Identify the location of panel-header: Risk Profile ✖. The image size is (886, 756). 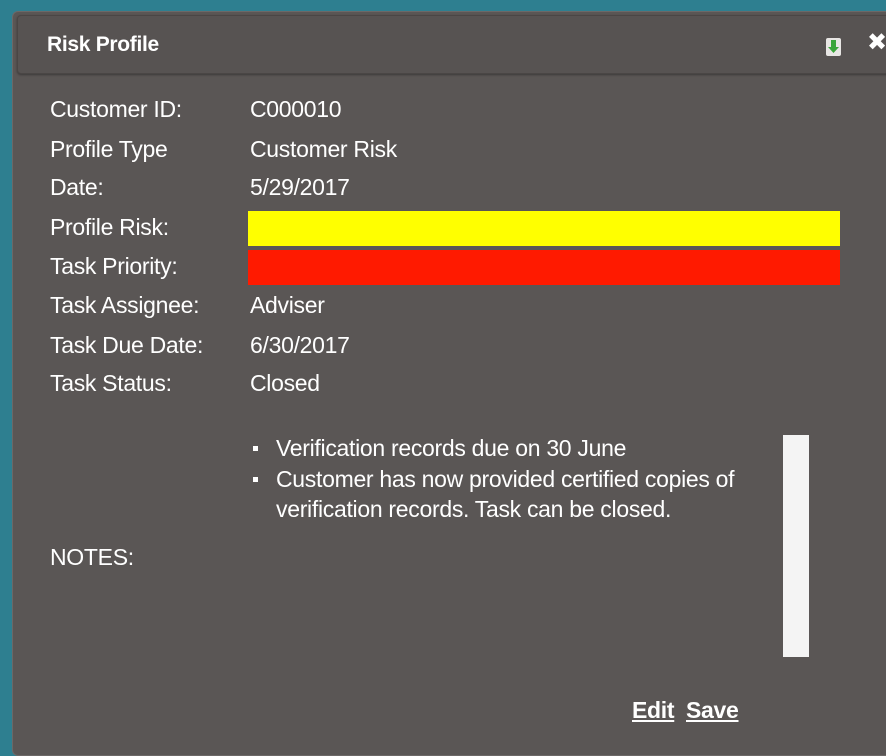
(451, 44).